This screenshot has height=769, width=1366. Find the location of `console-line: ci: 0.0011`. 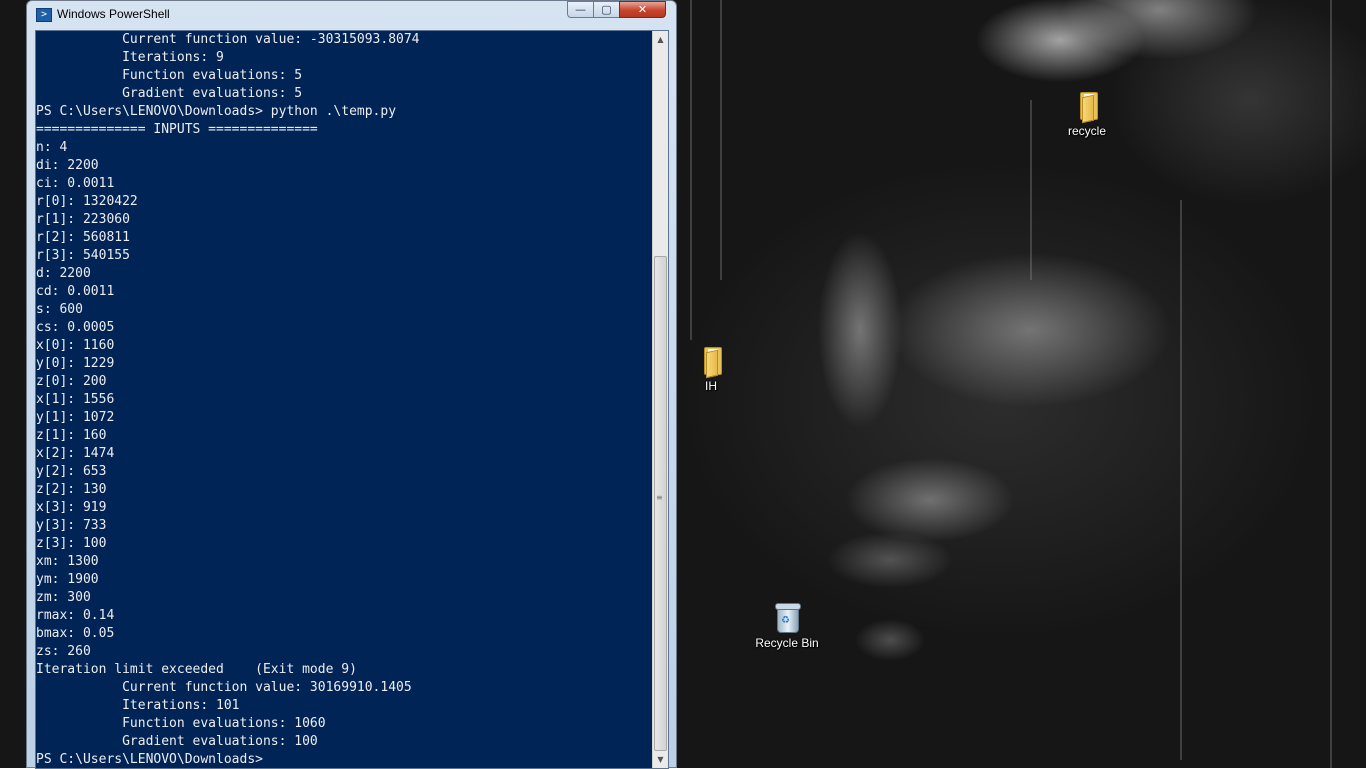

console-line: ci: 0.0011 is located at coordinates (75, 183).